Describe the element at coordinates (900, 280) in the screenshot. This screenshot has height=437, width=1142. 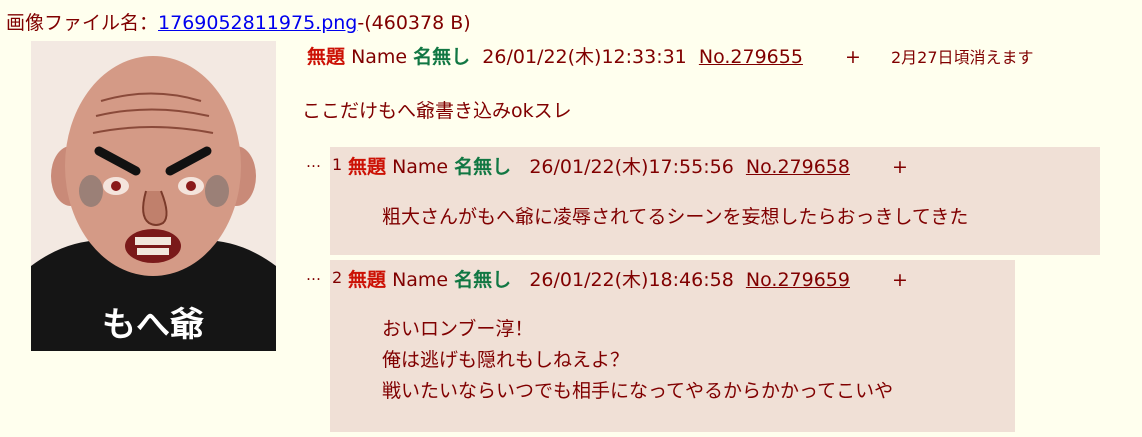
I see `reply-2-plus-button: +` at that location.